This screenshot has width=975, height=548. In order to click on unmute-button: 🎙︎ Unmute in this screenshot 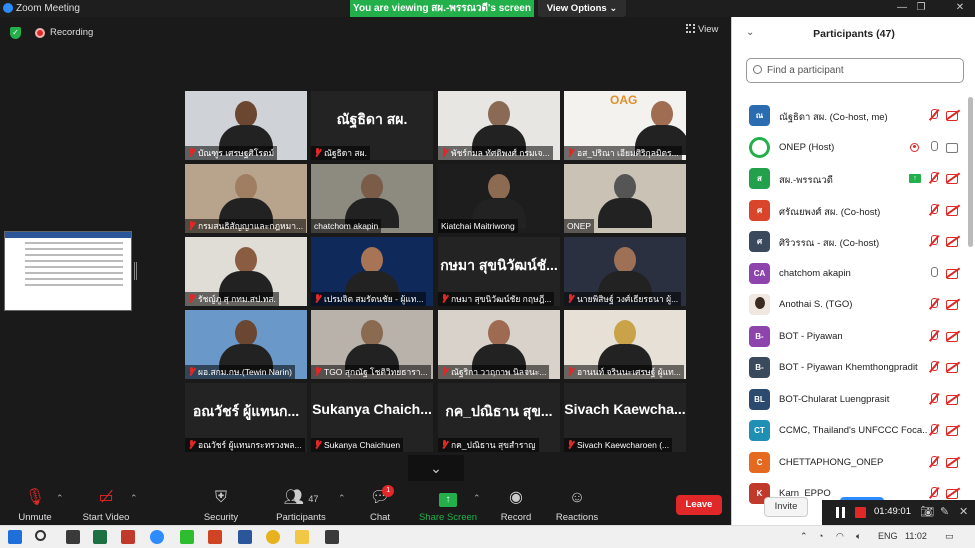, I will do `click(35, 505)`.